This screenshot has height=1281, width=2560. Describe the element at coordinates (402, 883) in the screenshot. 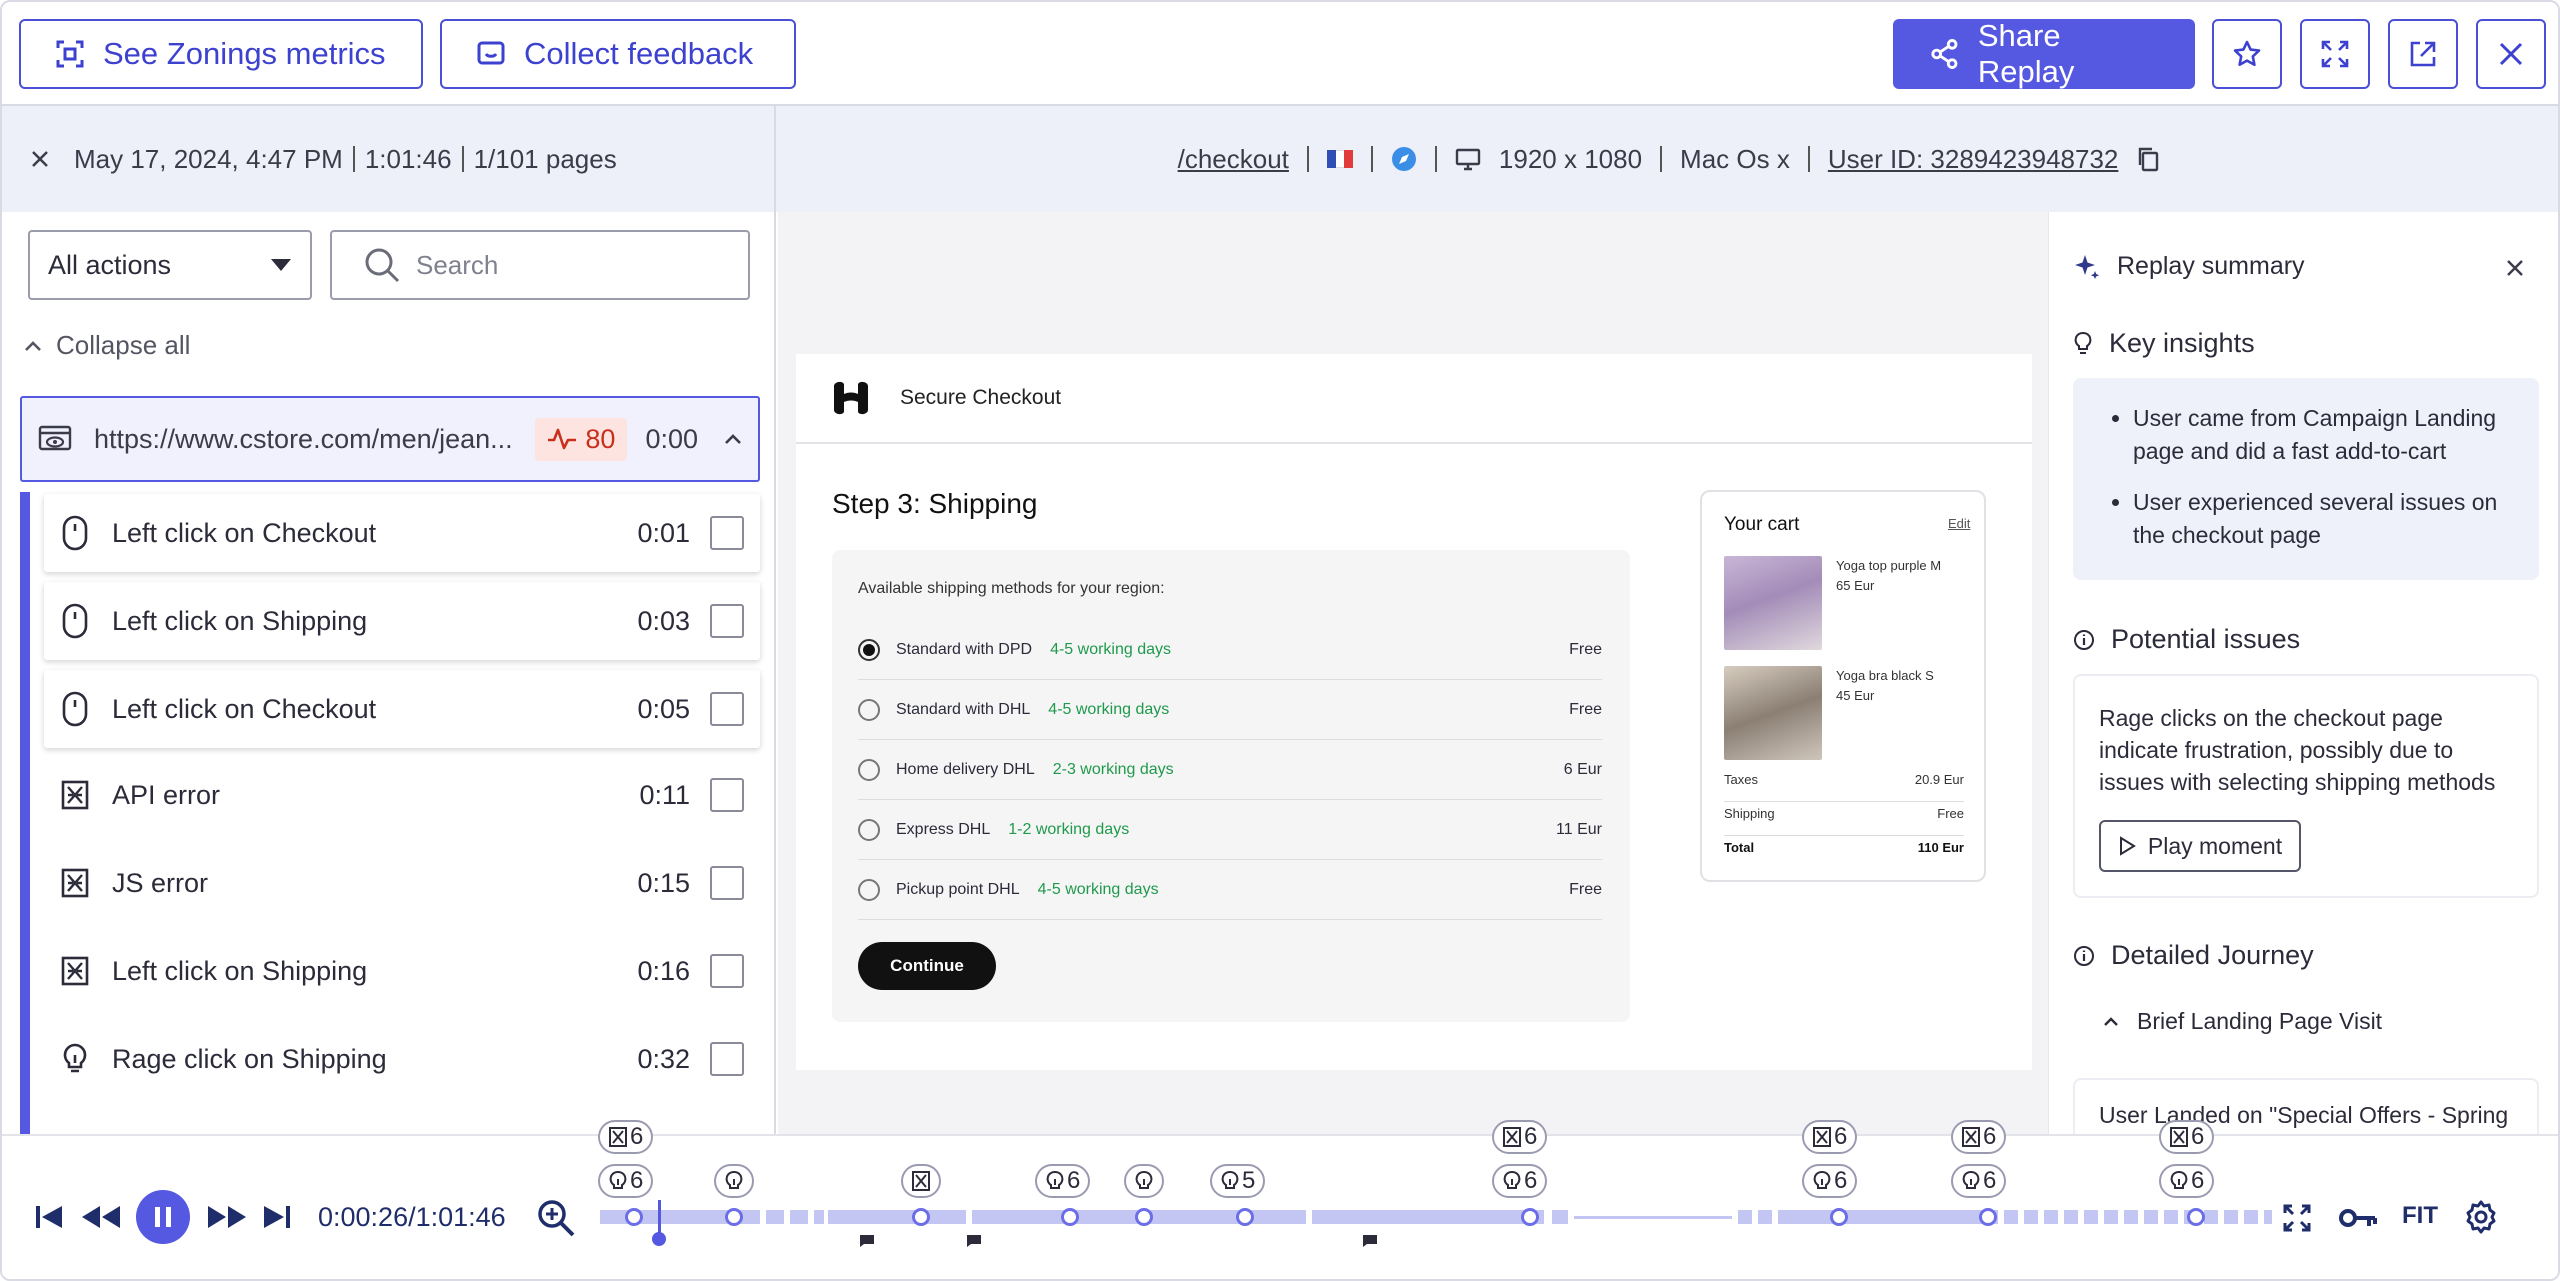

I see `action-item: JS error 0:15` at that location.